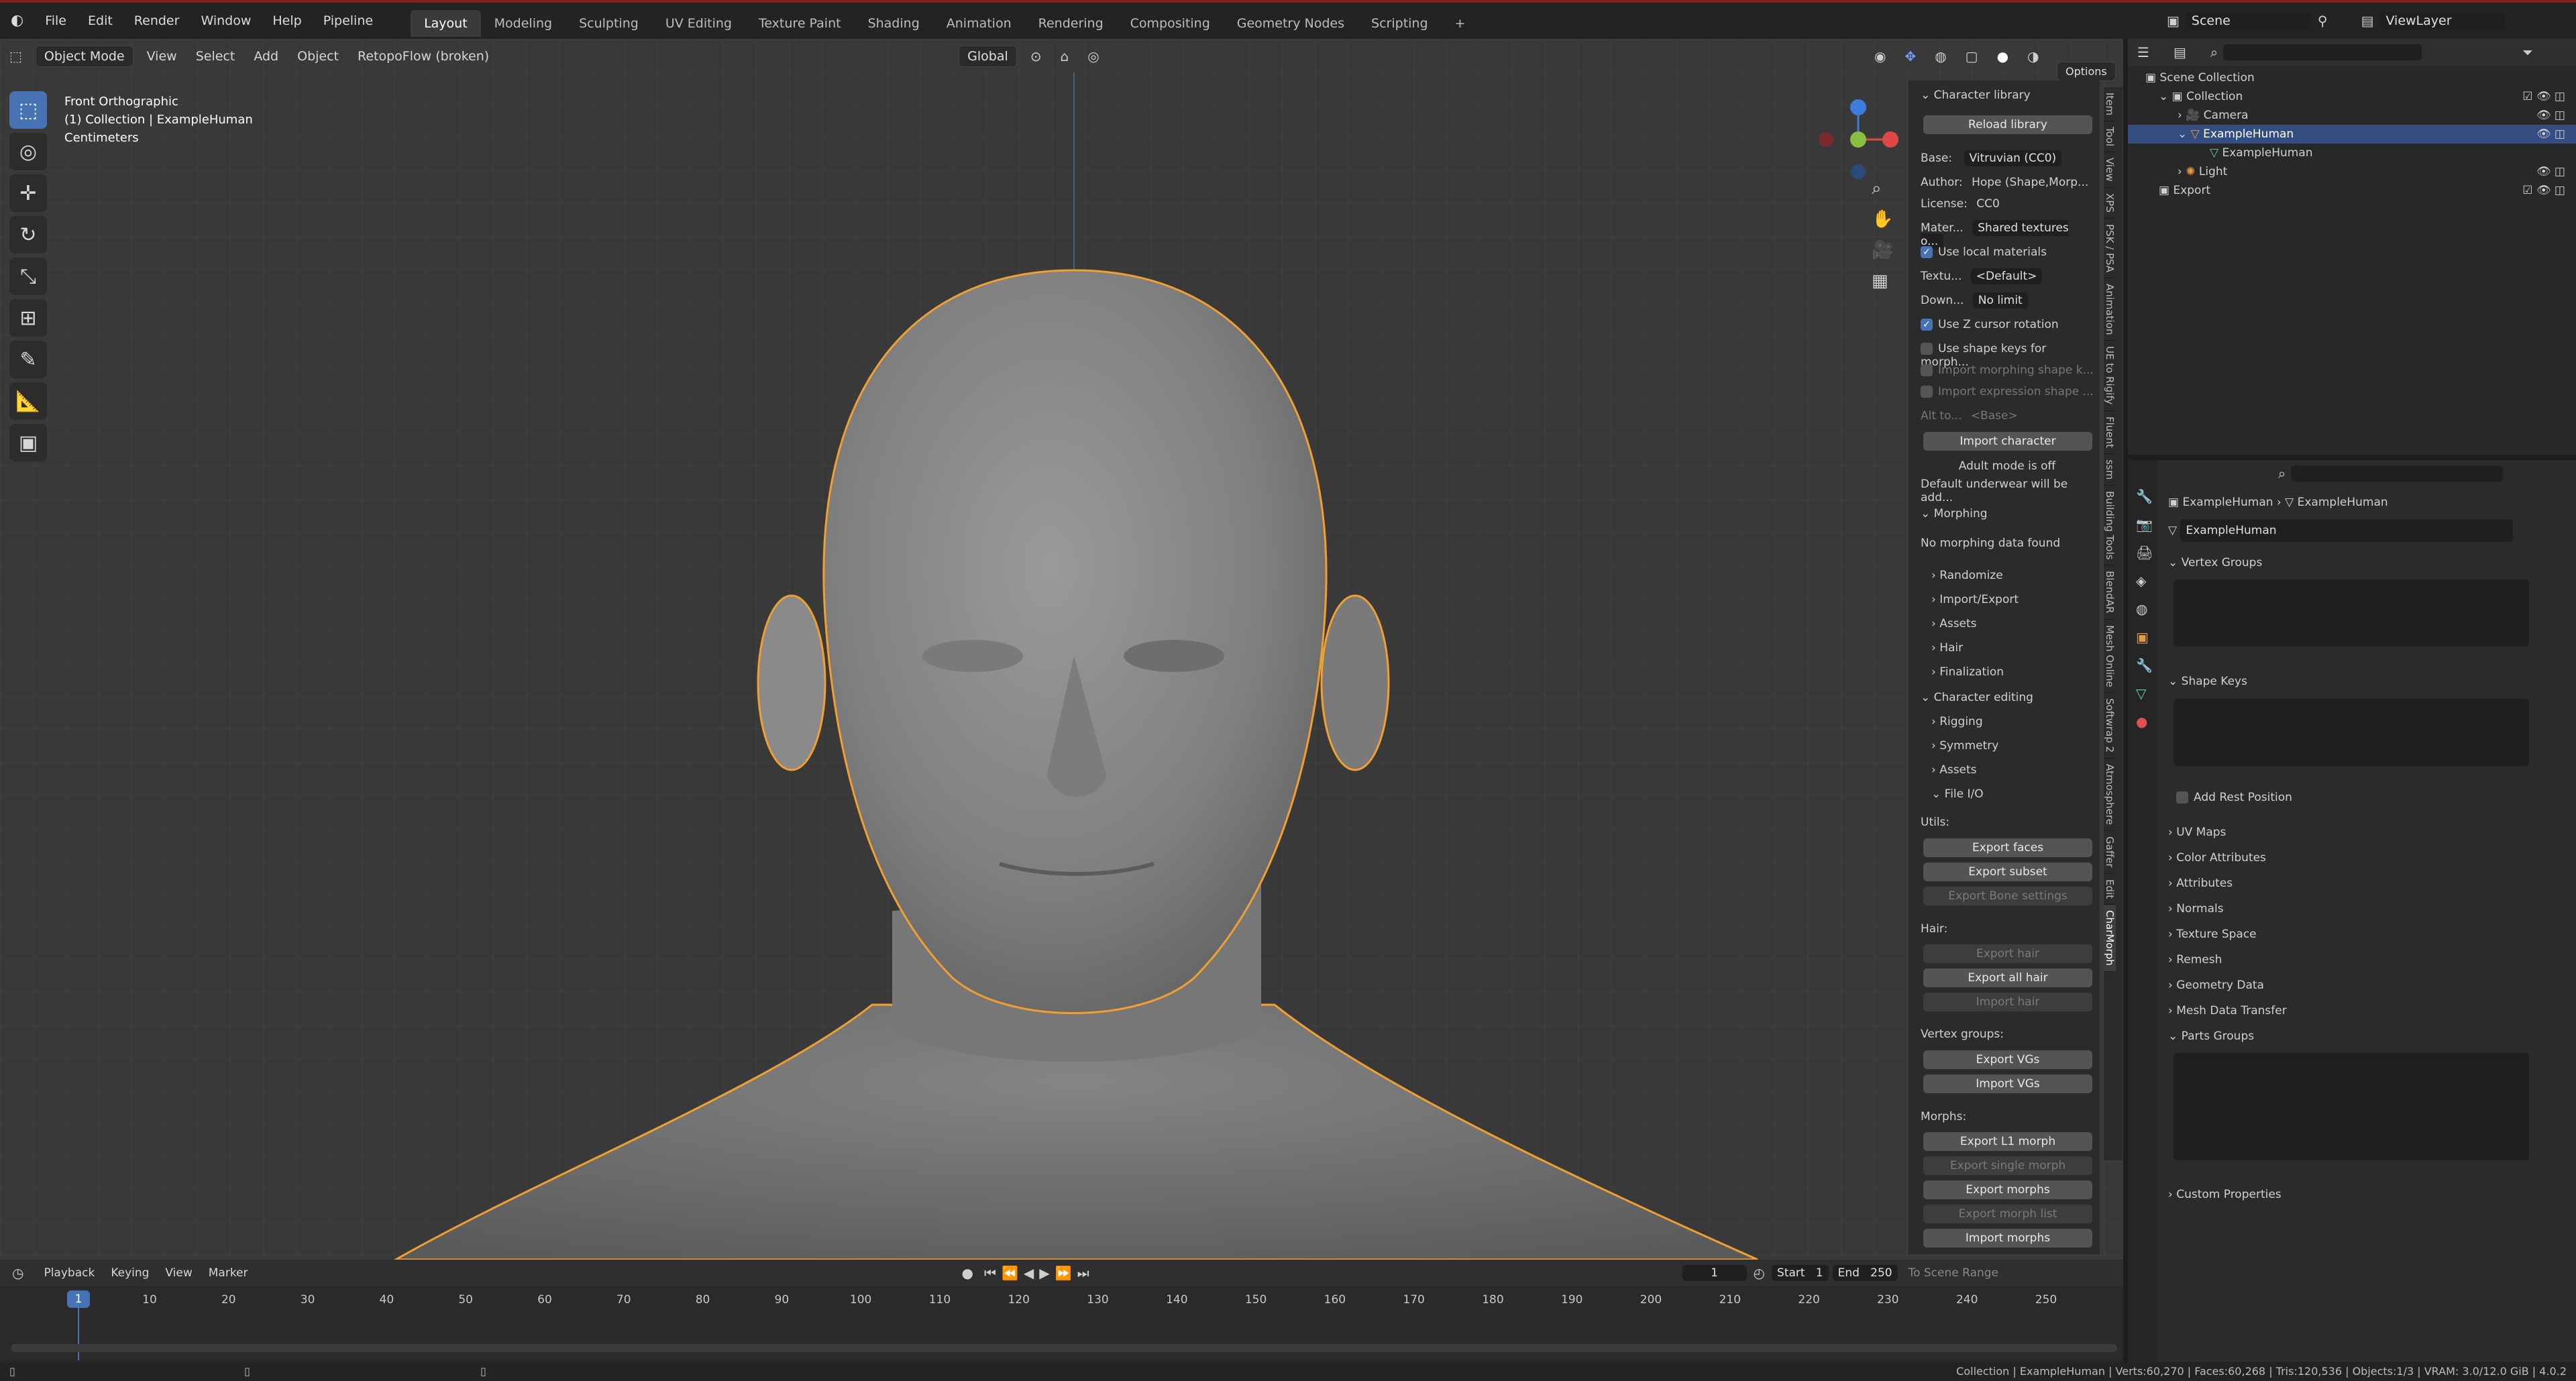  Describe the element at coordinates (2110, 203) in the screenshot. I see `side-tab-xps: XPS` at that location.